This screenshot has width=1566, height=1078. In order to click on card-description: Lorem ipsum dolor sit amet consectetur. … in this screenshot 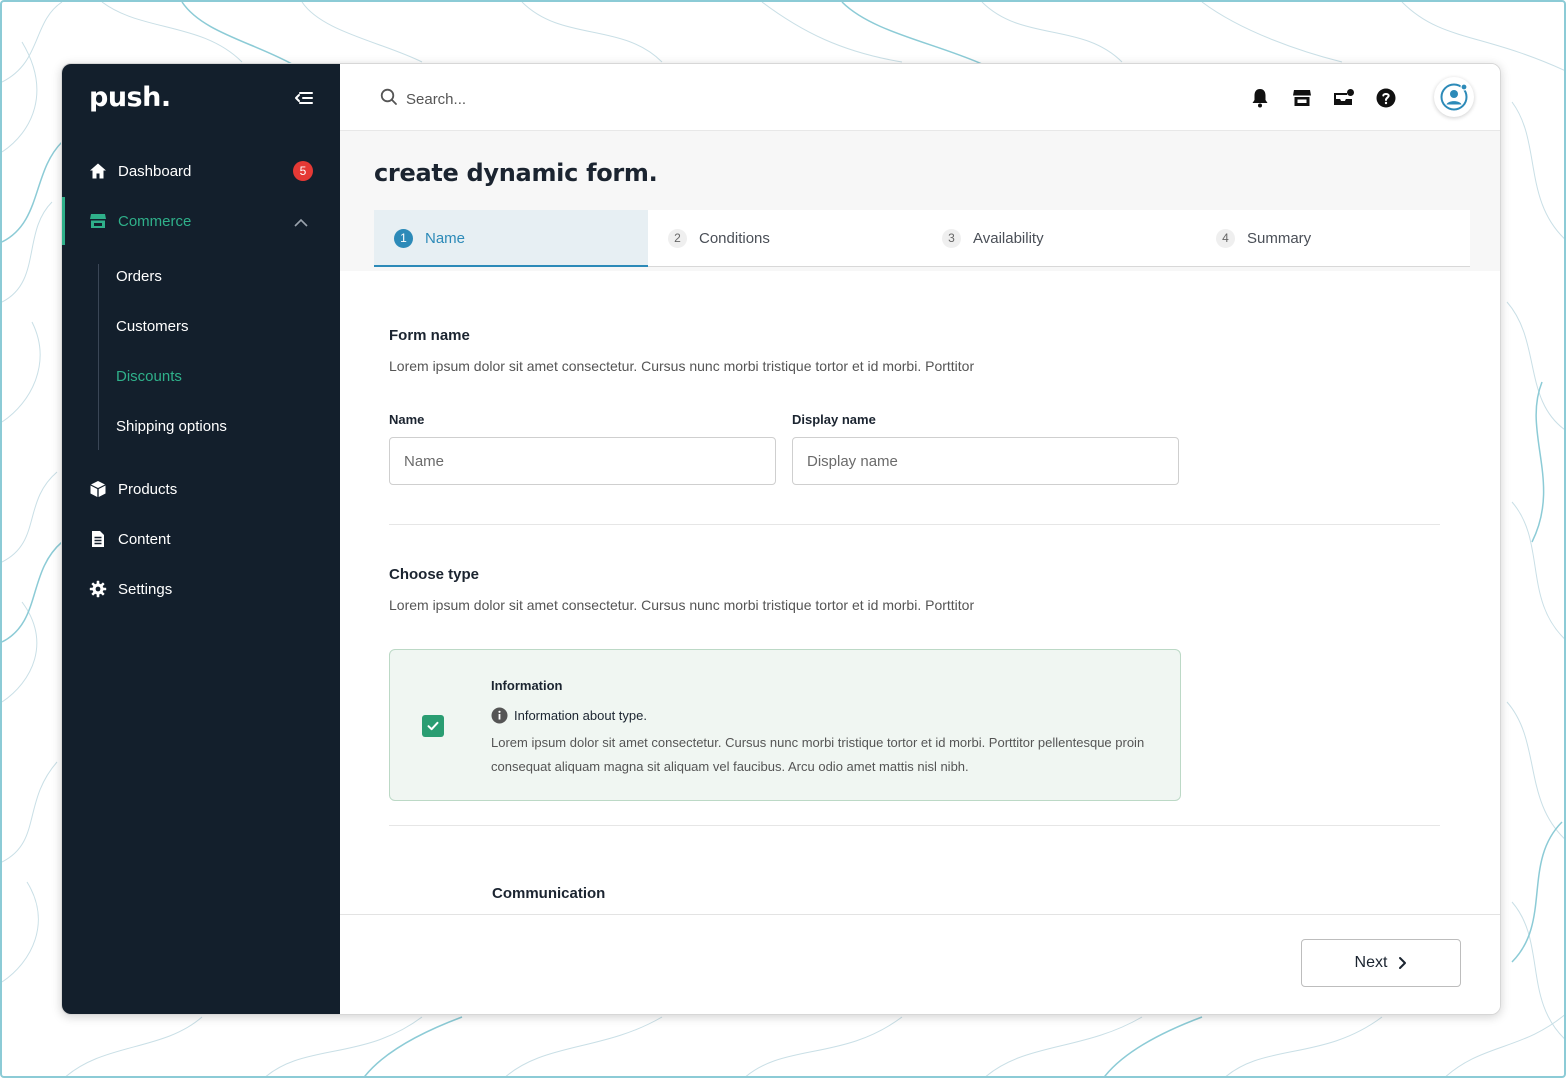, I will do `click(818, 754)`.